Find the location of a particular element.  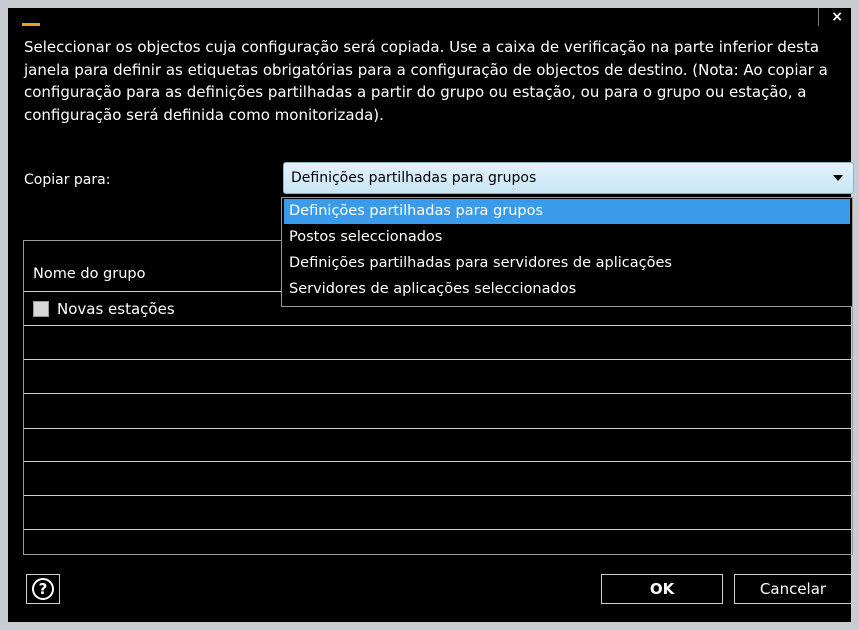

copy-to-label: Copiar para: is located at coordinates (67, 180).